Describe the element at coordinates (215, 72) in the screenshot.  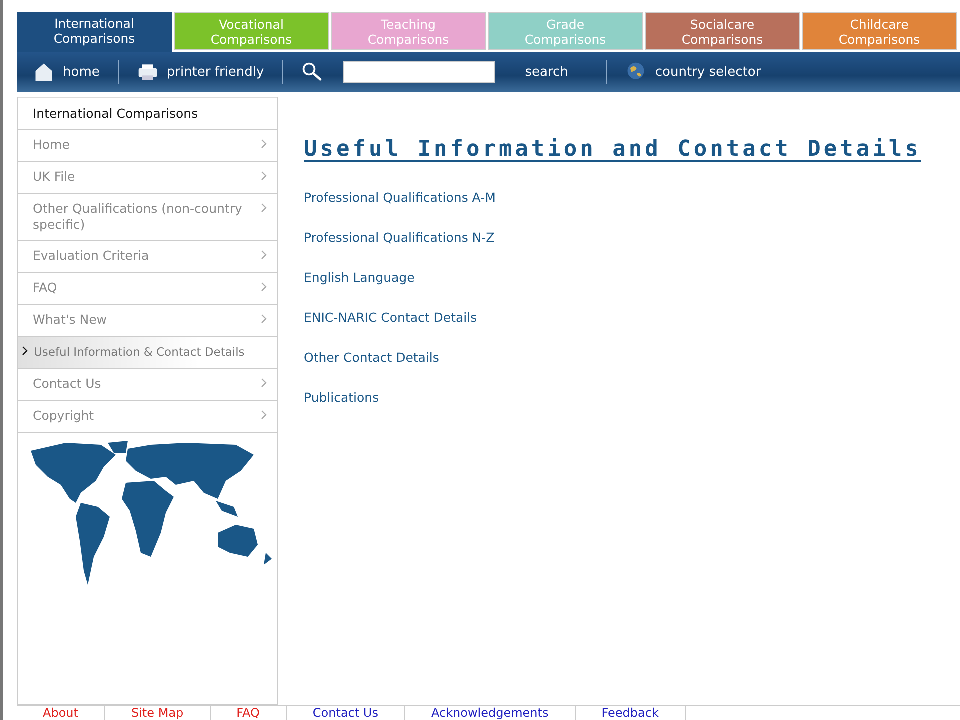
I see `printer-friendly-link: printer friendly` at that location.